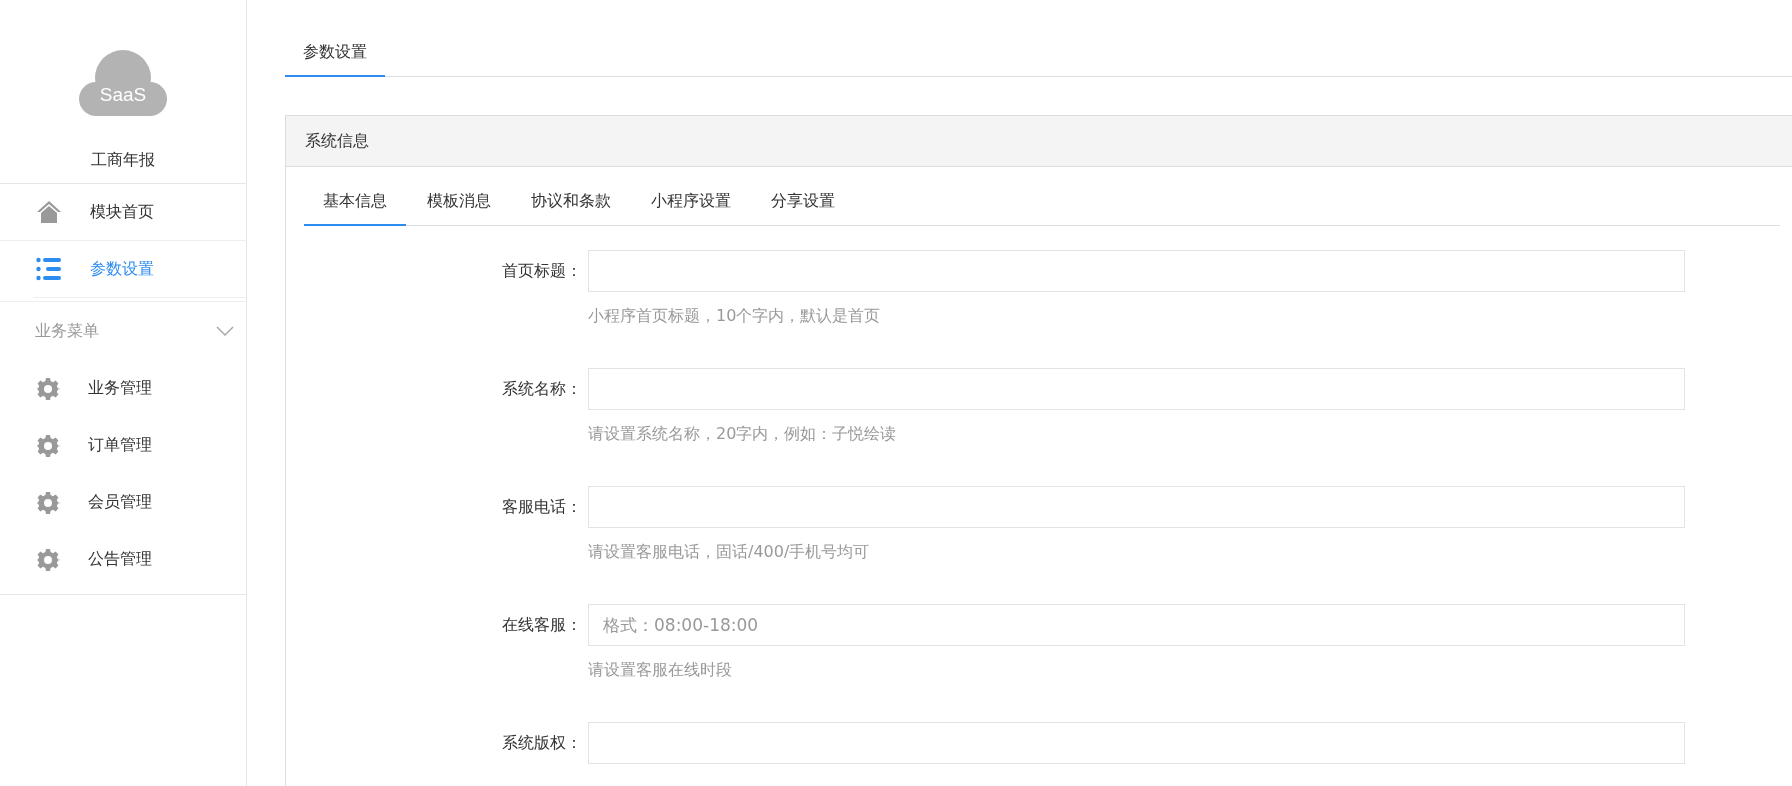 The width and height of the screenshot is (1792, 786). What do you see at coordinates (49, 212) in the screenshot?
I see `home-icon` at bounding box center [49, 212].